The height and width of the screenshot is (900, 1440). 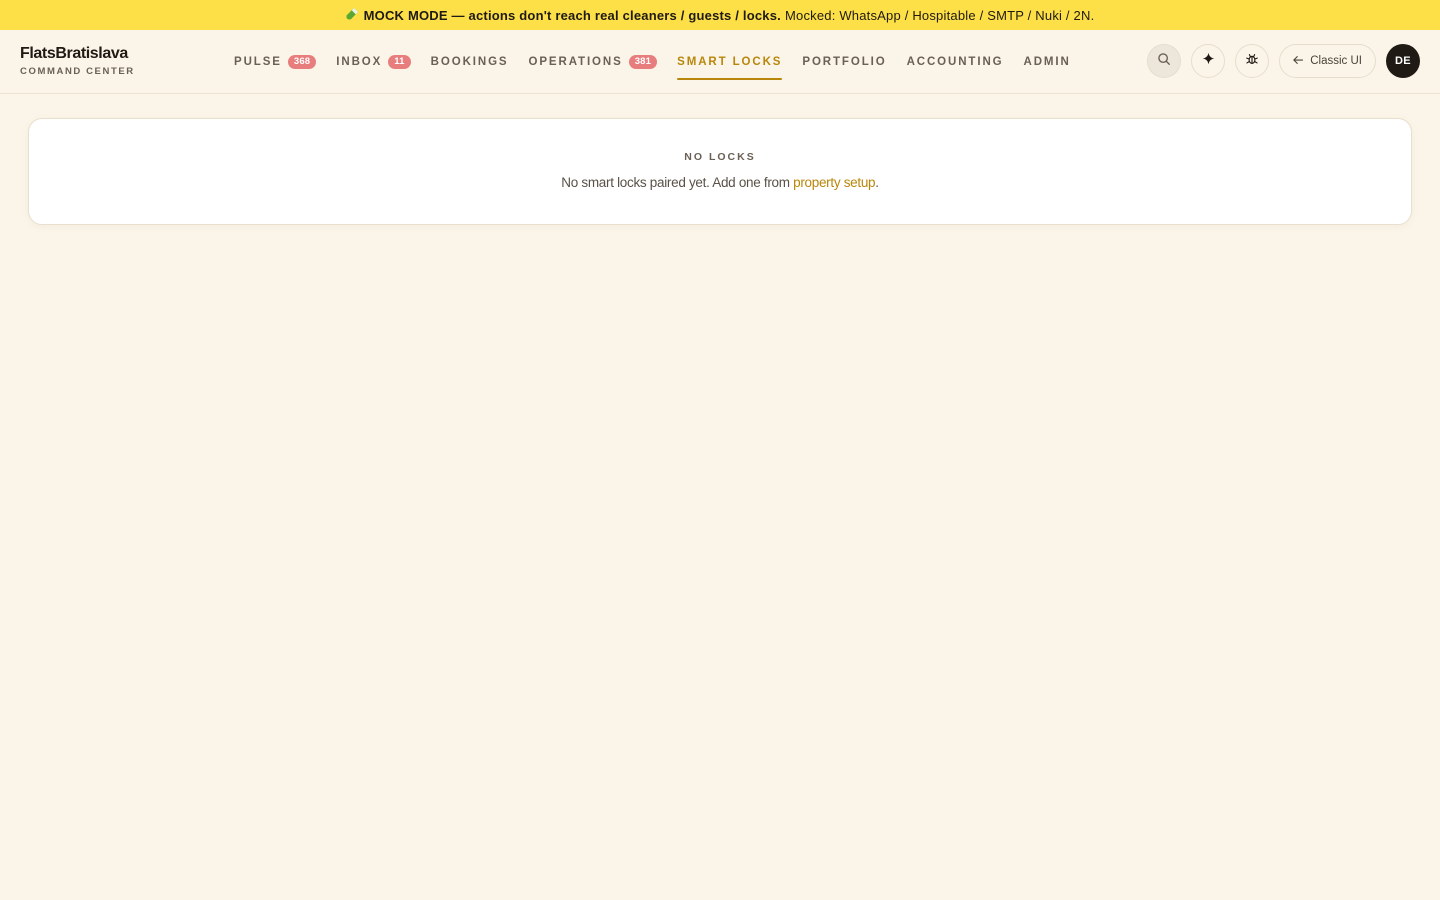 What do you see at coordinates (677, 182) in the screenshot?
I see `empty-state-text: No smart locks paired yet. Add one from` at bounding box center [677, 182].